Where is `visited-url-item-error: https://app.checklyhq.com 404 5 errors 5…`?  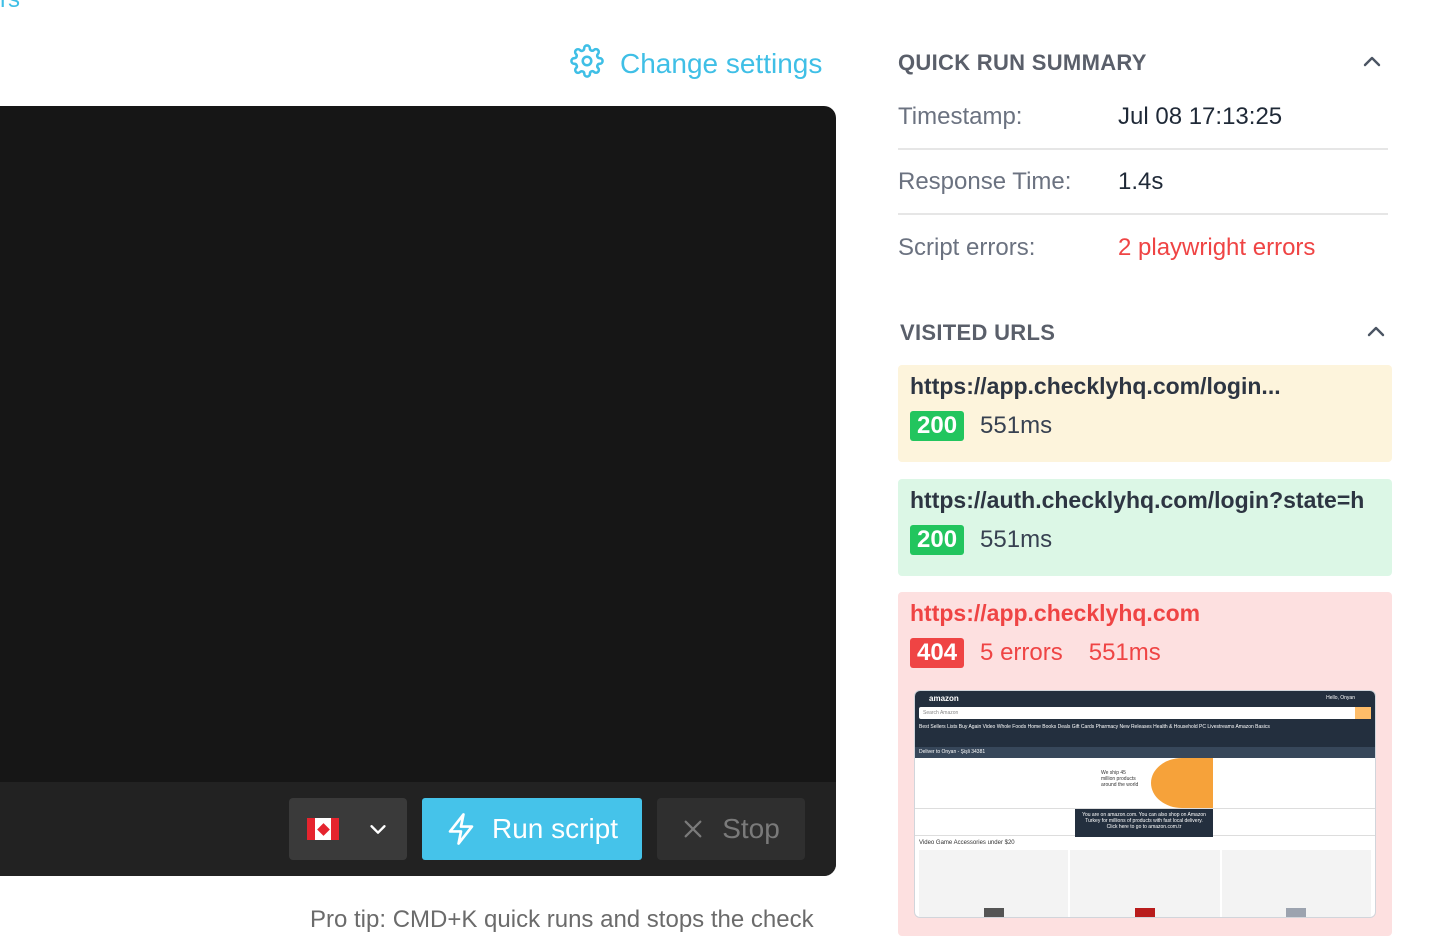 visited-url-item-error: https://app.checklyhq.com 404 5 errors 5… is located at coordinates (1145, 764).